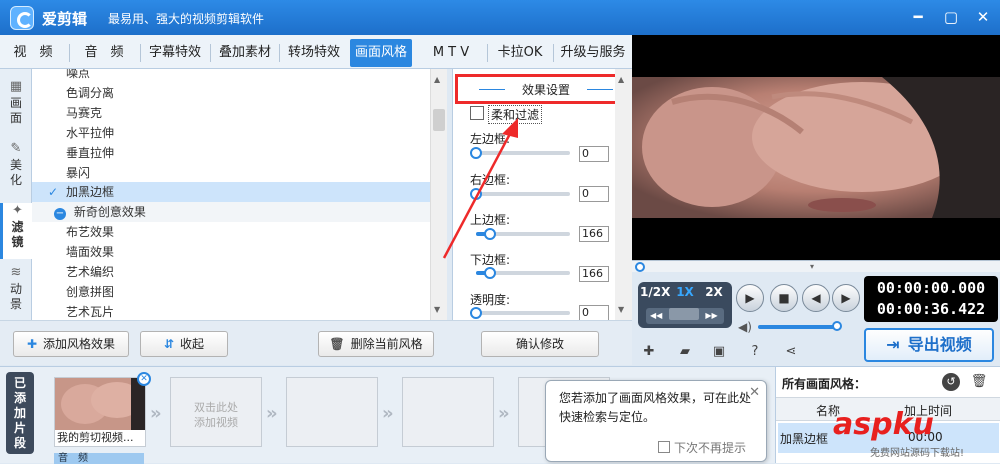  Describe the element at coordinates (175, 53) in the screenshot. I see `tab-subtitle-effects: 字幕特效` at that location.